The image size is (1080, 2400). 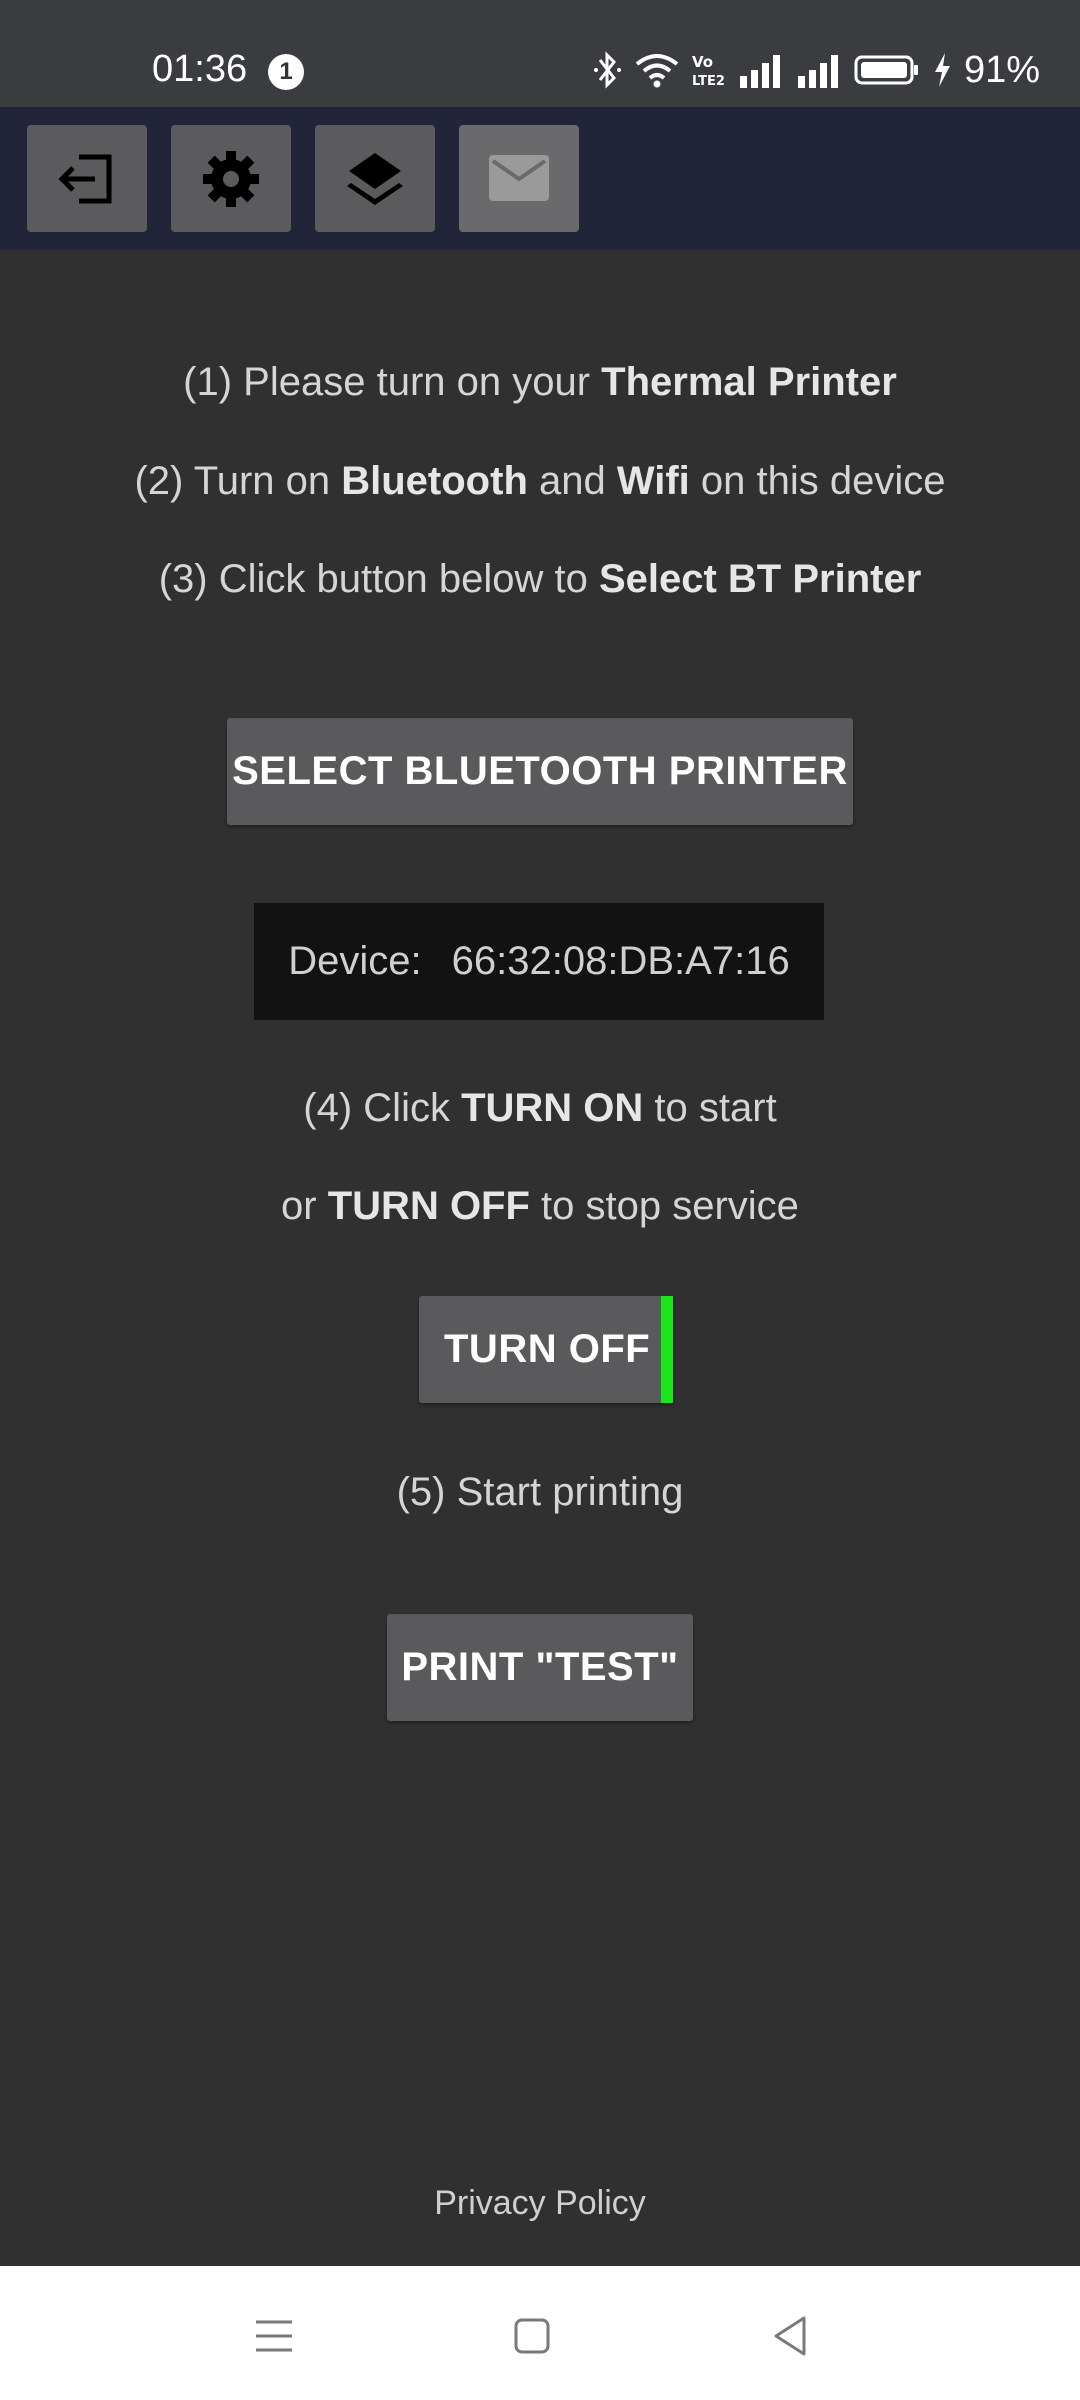 What do you see at coordinates (607, 70) in the screenshot?
I see `bluetooth-icon` at bounding box center [607, 70].